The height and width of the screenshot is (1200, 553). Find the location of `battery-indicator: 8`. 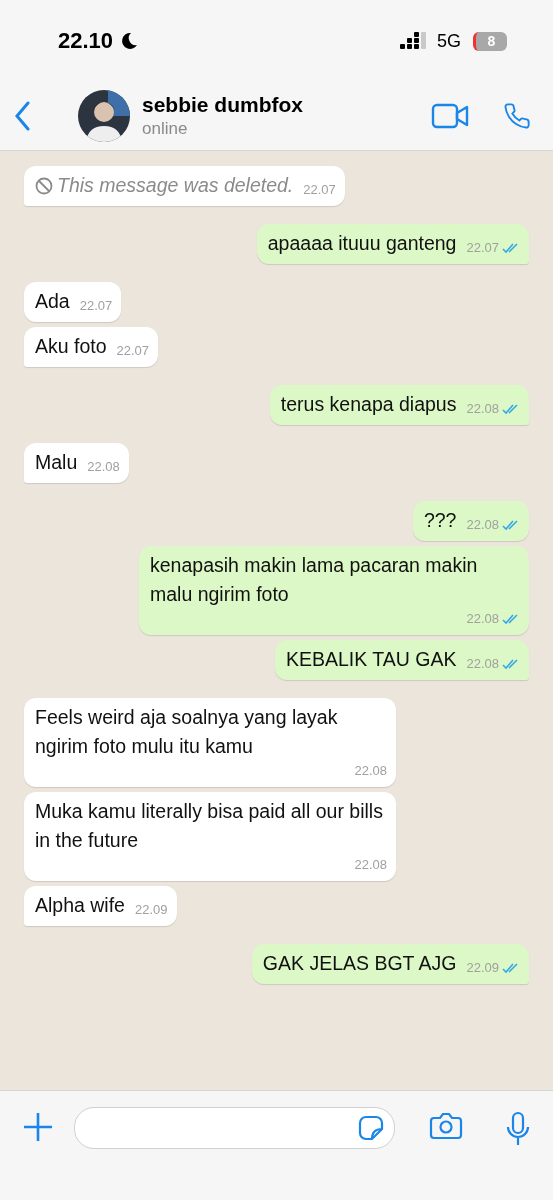

battery-indicator: 8 is located at coordinates (490, 41).